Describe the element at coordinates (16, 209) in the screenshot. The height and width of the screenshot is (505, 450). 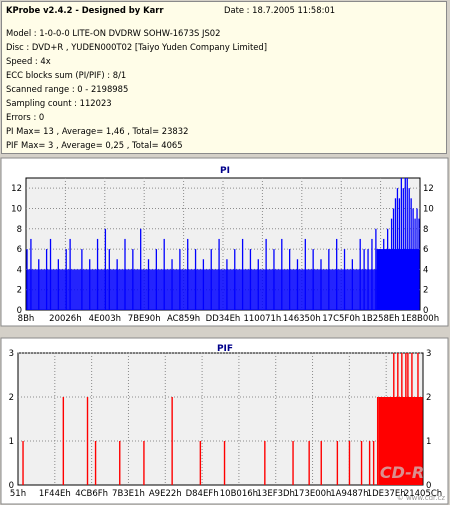
I see `pi-ytick-left: 10` at that location.